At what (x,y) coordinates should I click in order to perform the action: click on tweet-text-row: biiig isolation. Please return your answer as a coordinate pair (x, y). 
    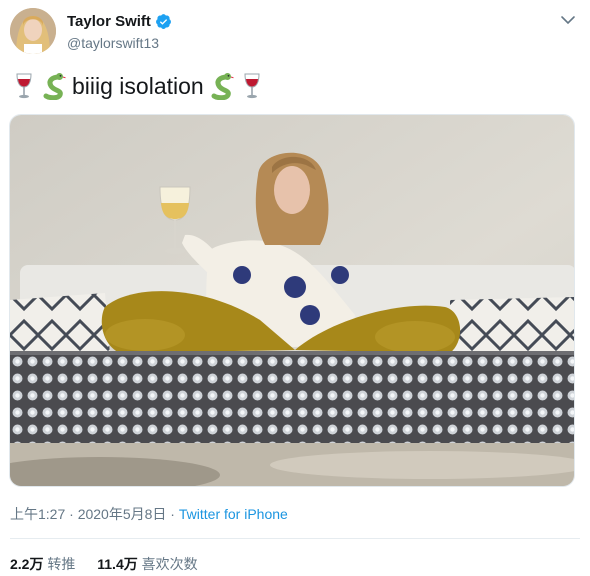
    Looking at the image, I should click on (138, 86).